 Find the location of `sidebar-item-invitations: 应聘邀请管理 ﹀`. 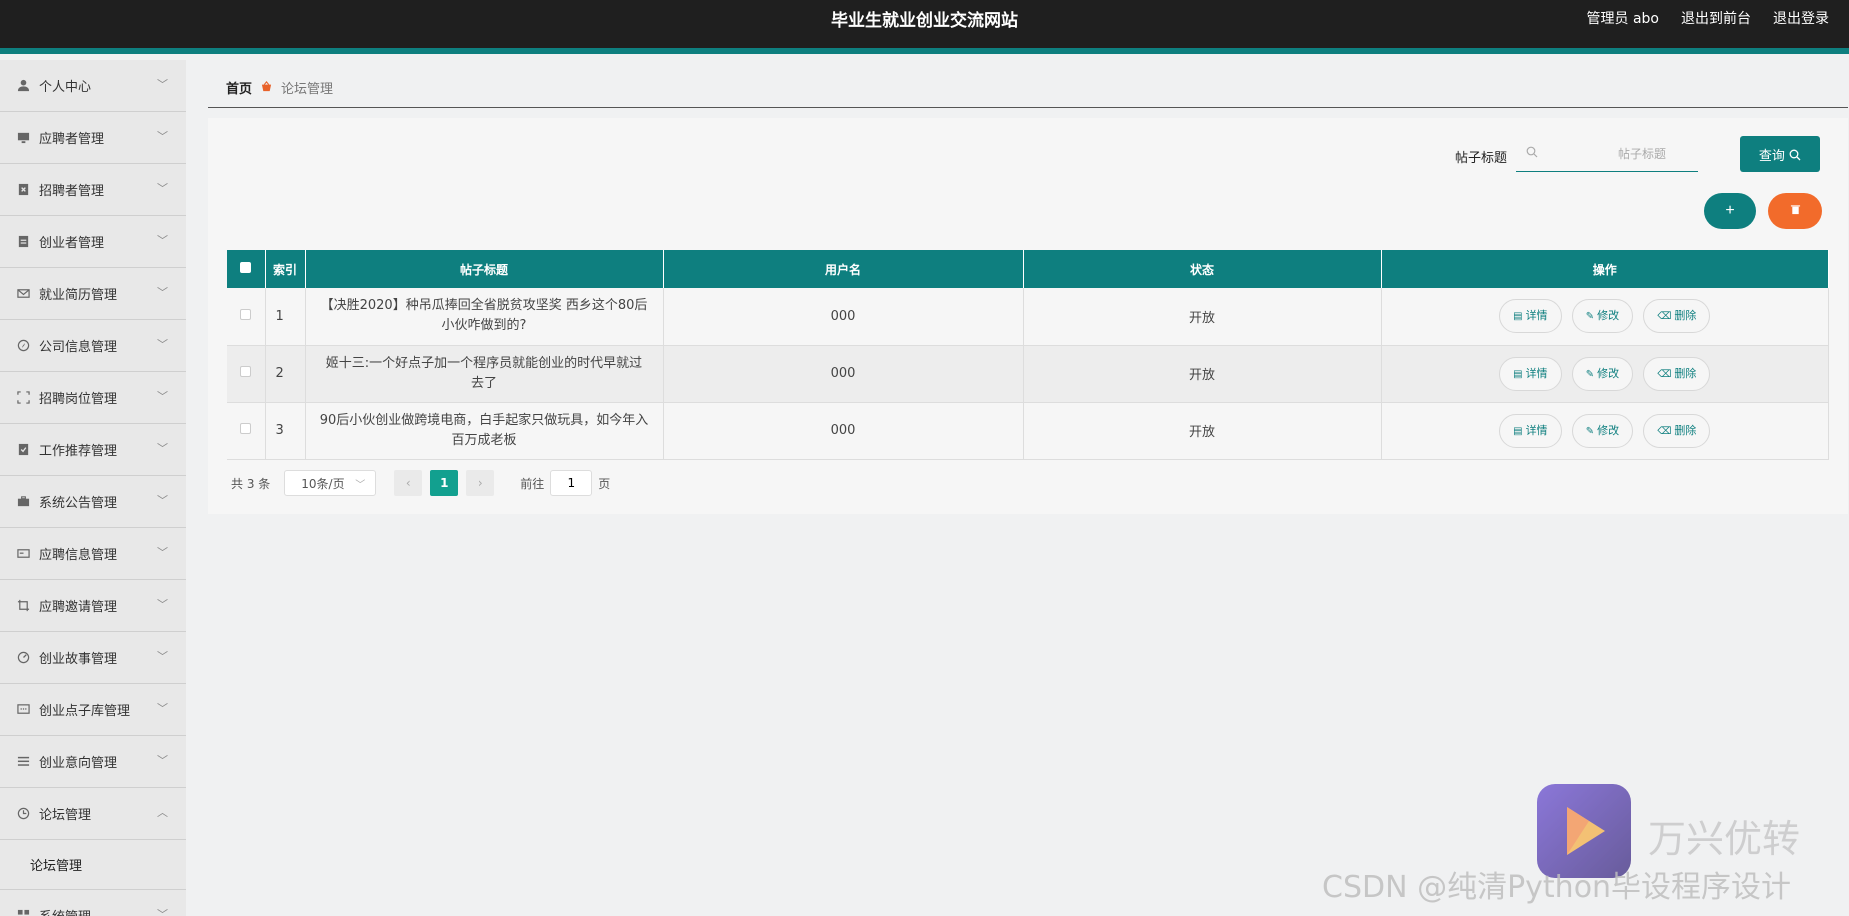

sidebar-item-invitations: 应聘邀请管理 ﹀ is located at coordinates (93, 606).